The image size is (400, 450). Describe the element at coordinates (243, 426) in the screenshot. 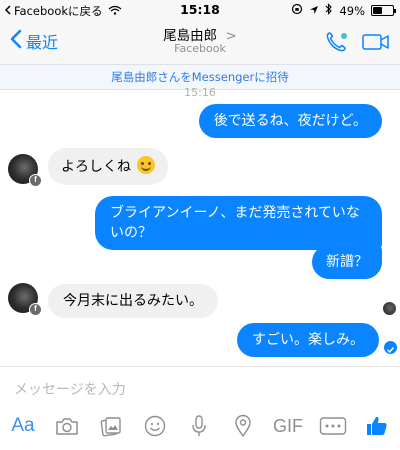

I see `location-icon` at that location.